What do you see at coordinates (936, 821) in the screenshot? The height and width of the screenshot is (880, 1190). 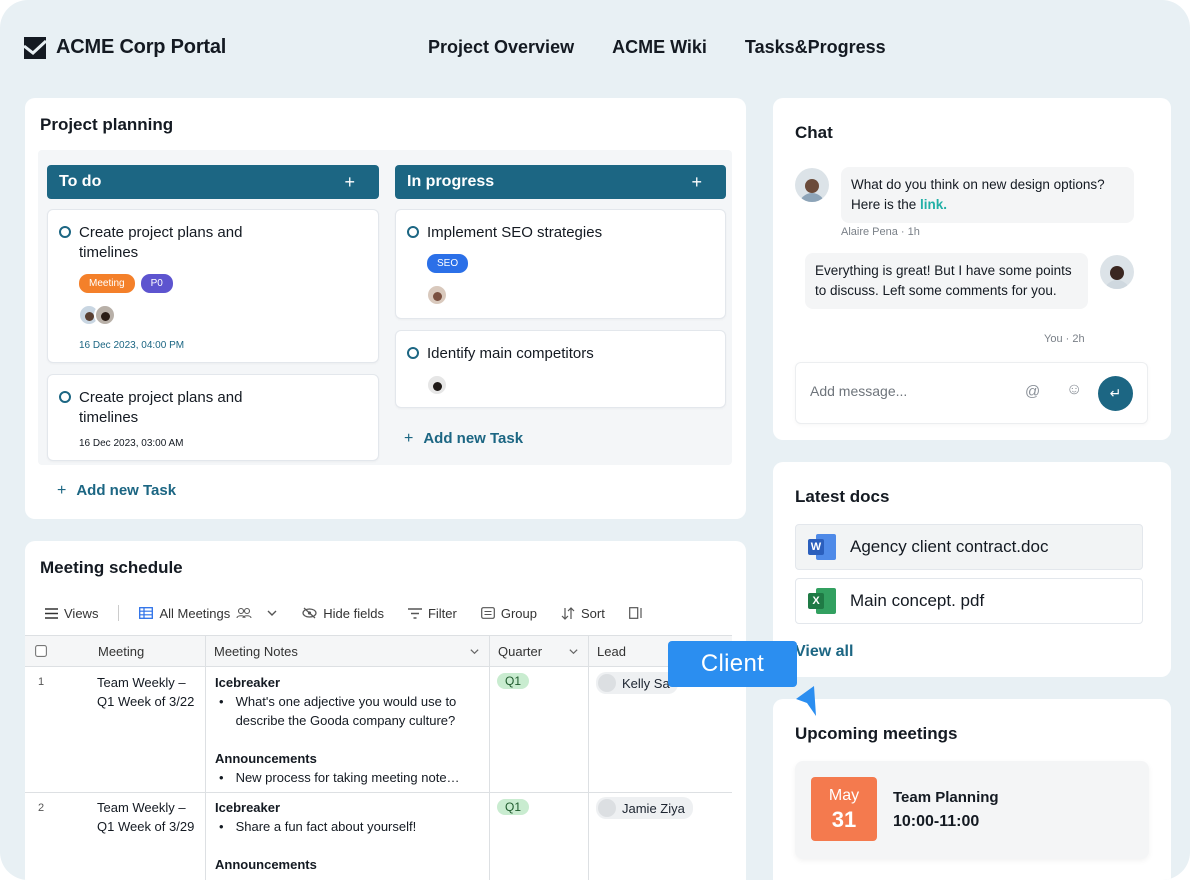 I see `meeting-time: 10:00-11:00` at bounding box center [936, 821].